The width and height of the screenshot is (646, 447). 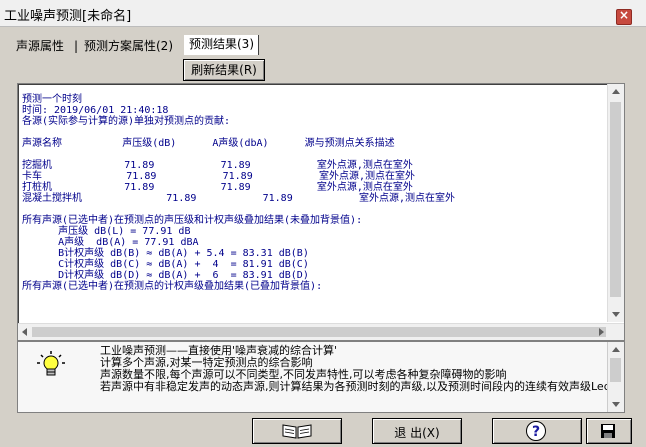 I want to click on result-line: 各源(实际参与计算的源)单独对预测点的贡献:, so click(x=126, y=121).